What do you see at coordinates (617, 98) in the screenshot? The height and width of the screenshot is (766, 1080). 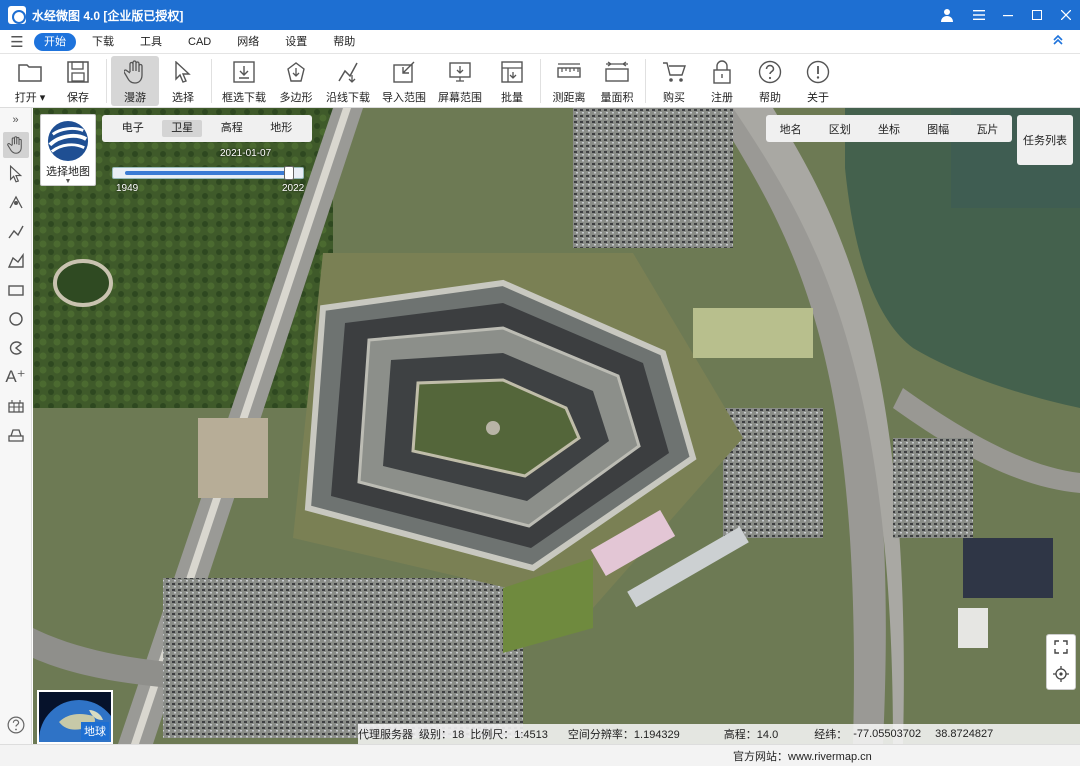 I see `measure-area-label: 量面积` at bounding box center [617, 98].